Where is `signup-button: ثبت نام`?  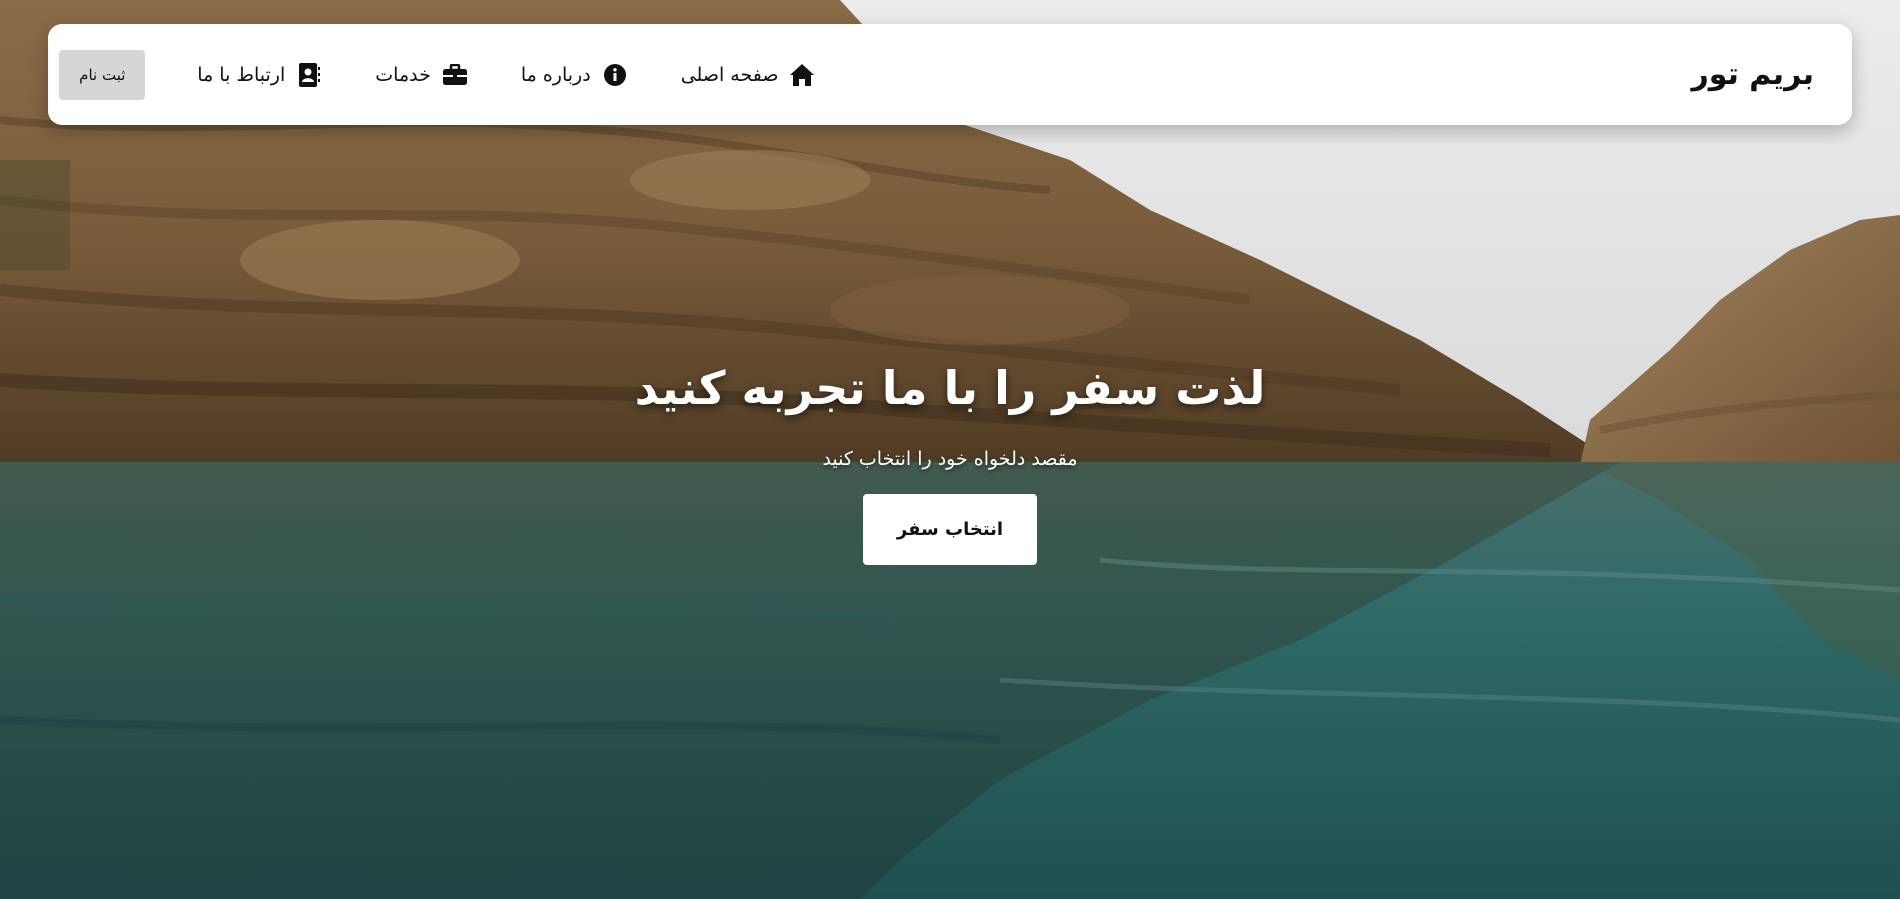
signup-button: ثبت نام is located at coordinates (102, 74).